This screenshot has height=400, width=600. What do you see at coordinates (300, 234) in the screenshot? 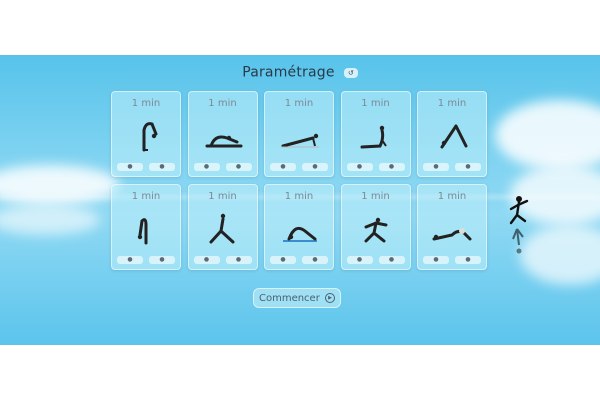
I see `plow-figure` at bounding box center [300, 234].